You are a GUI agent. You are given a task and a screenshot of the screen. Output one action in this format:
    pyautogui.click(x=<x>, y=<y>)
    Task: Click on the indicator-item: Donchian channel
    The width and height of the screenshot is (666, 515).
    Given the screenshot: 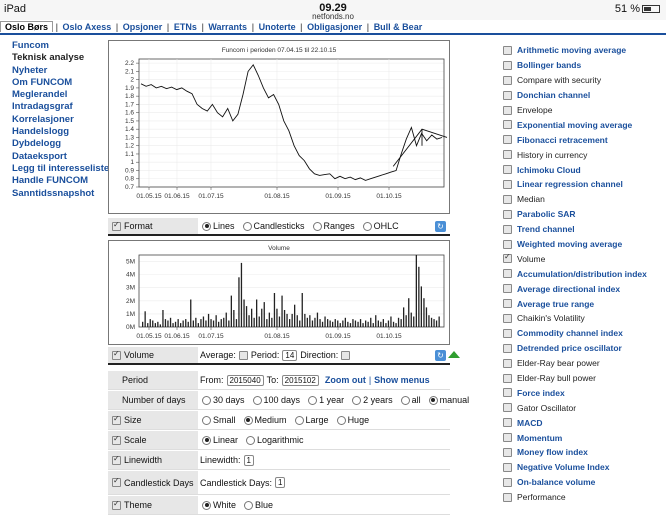 What is the action you would take?
    pyautogui.click(x=583, y=95)
    